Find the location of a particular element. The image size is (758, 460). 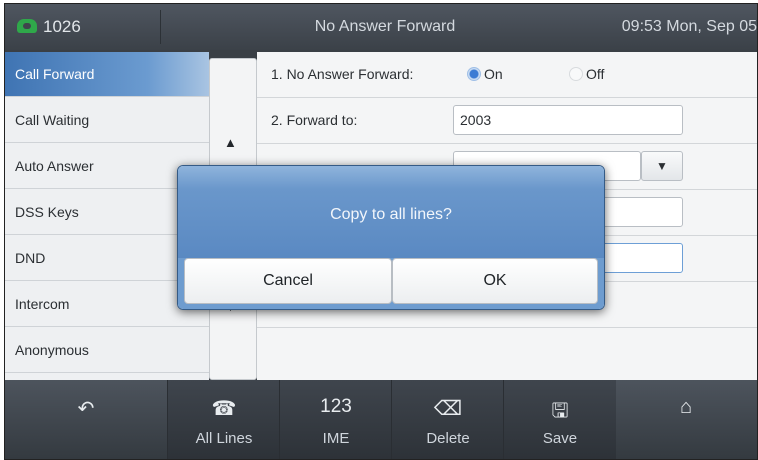

dialog-button-area: Cancel OK is located at coordinates (391, 283).